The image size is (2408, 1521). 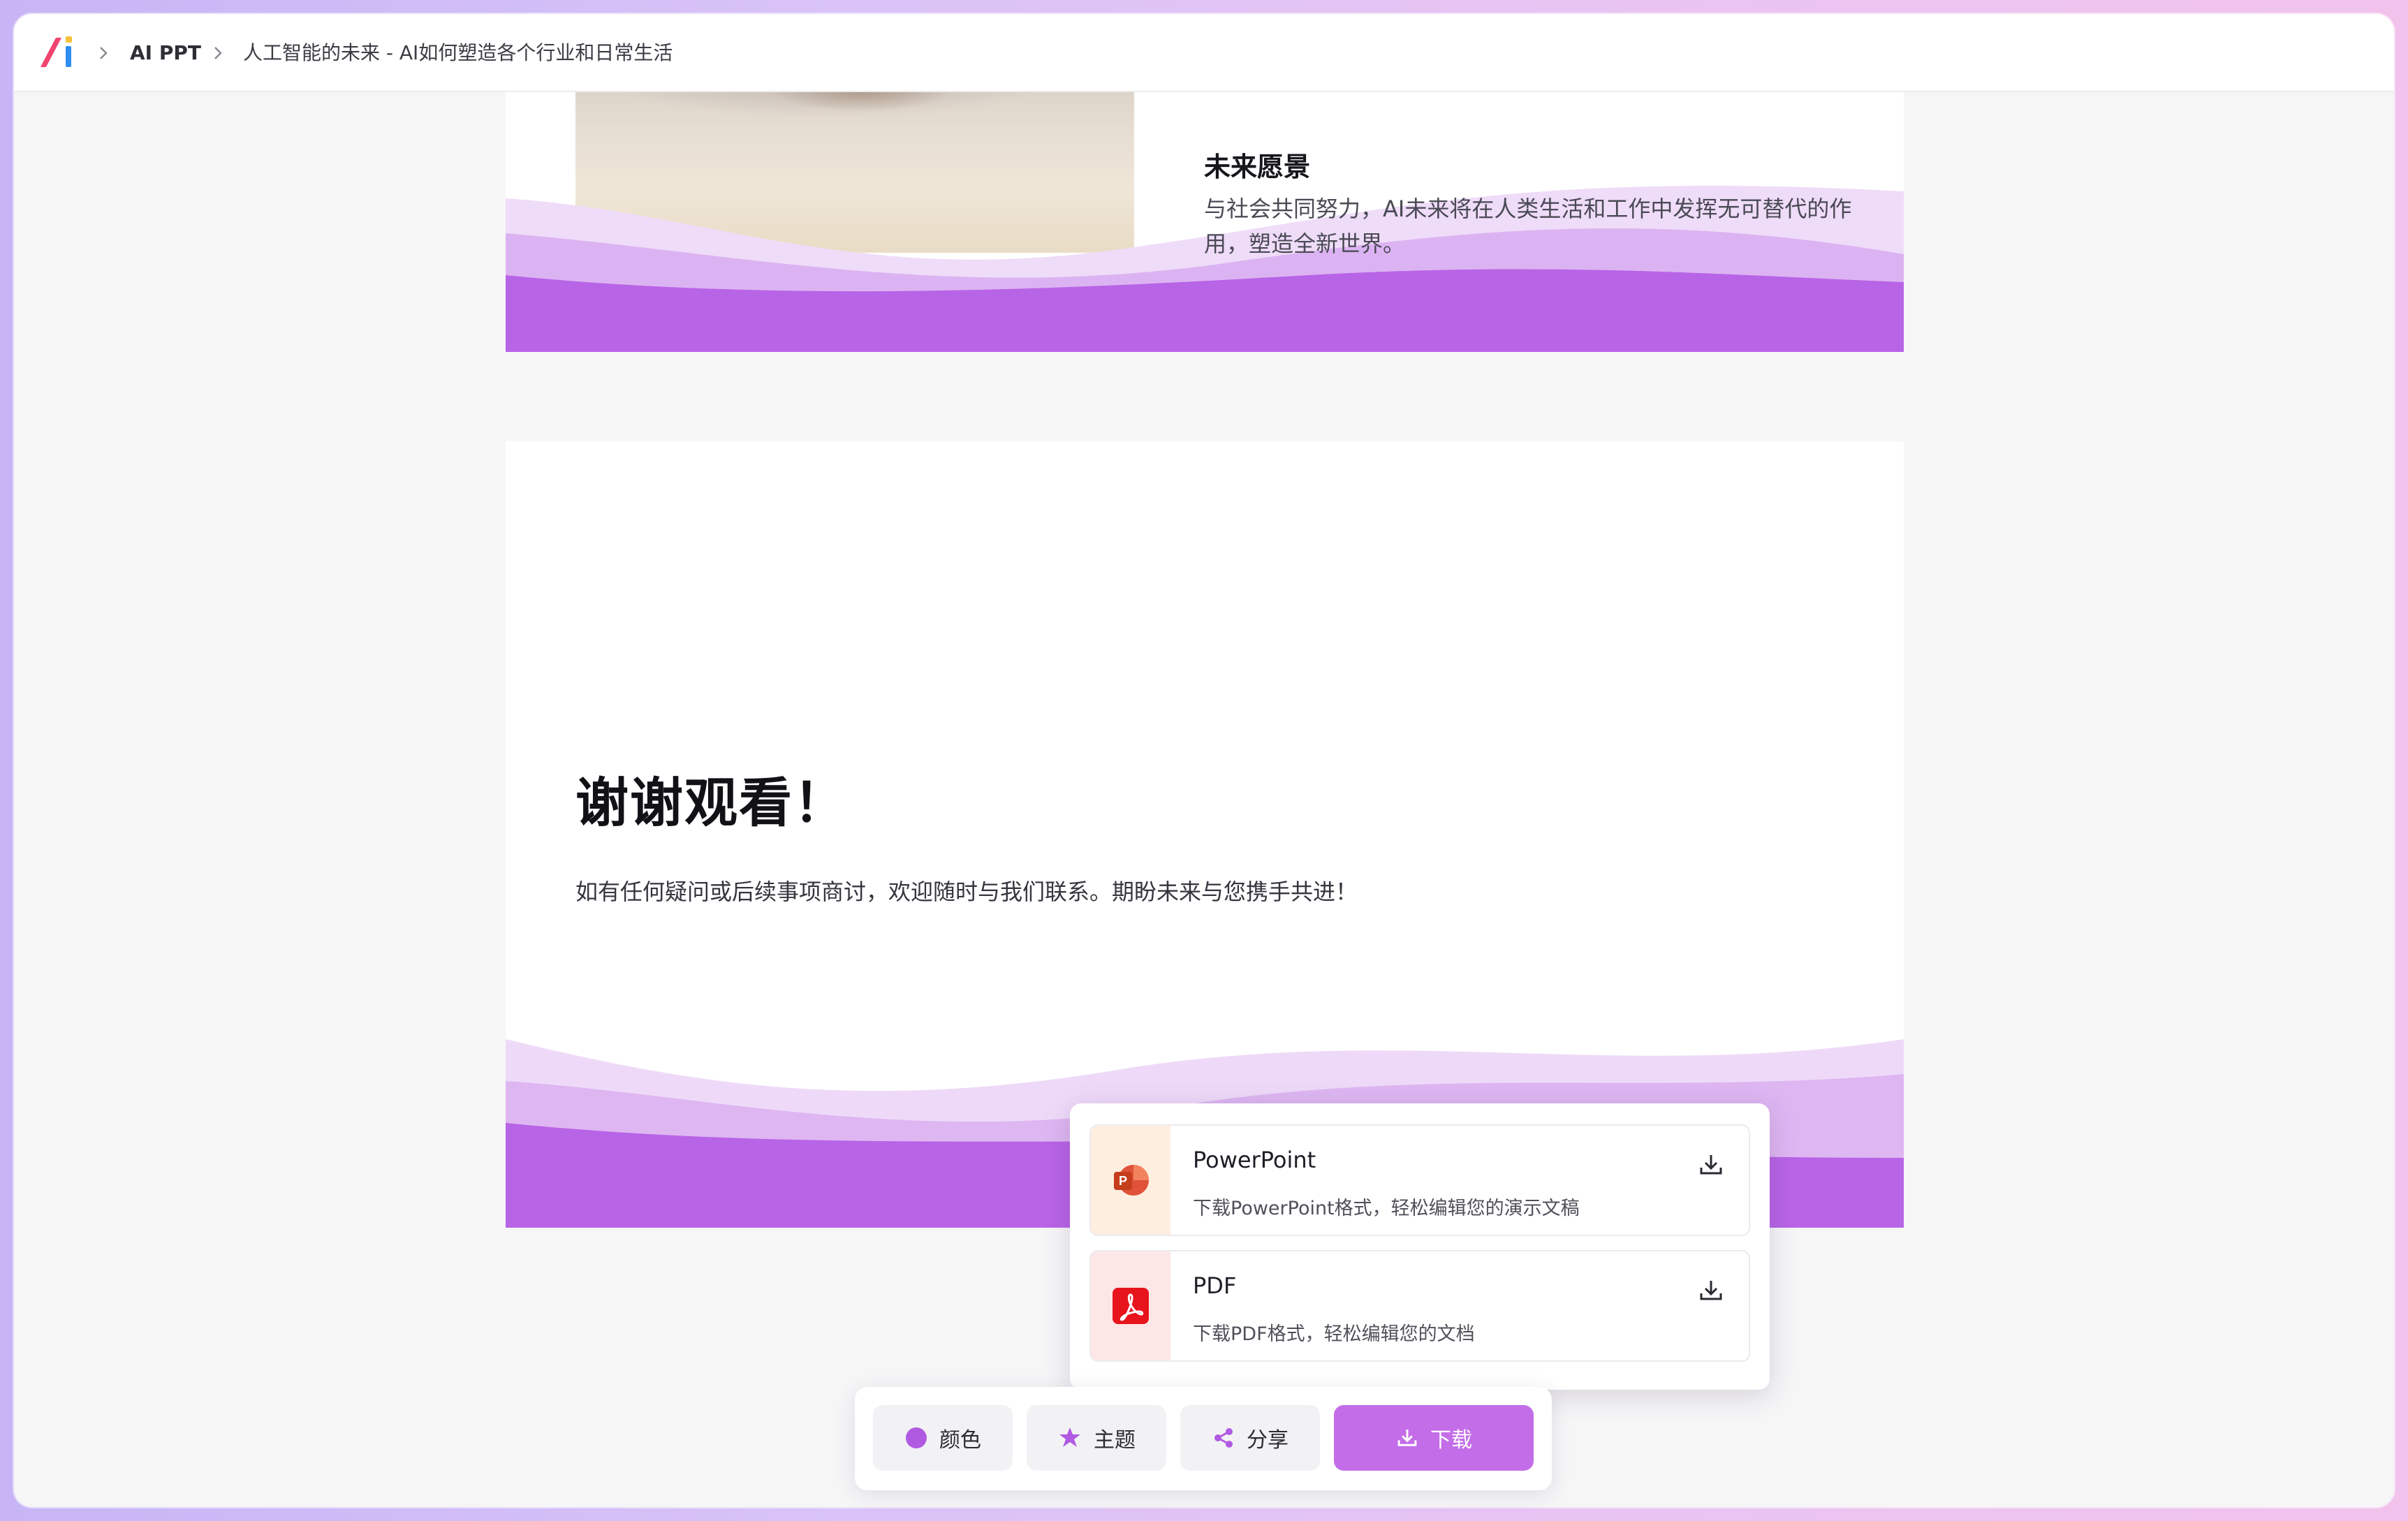 What do you see at coordinates (1130, 1180) in the screenshot?
I see `powerpoint-icon: P` at bounding box center [1130, 1180].